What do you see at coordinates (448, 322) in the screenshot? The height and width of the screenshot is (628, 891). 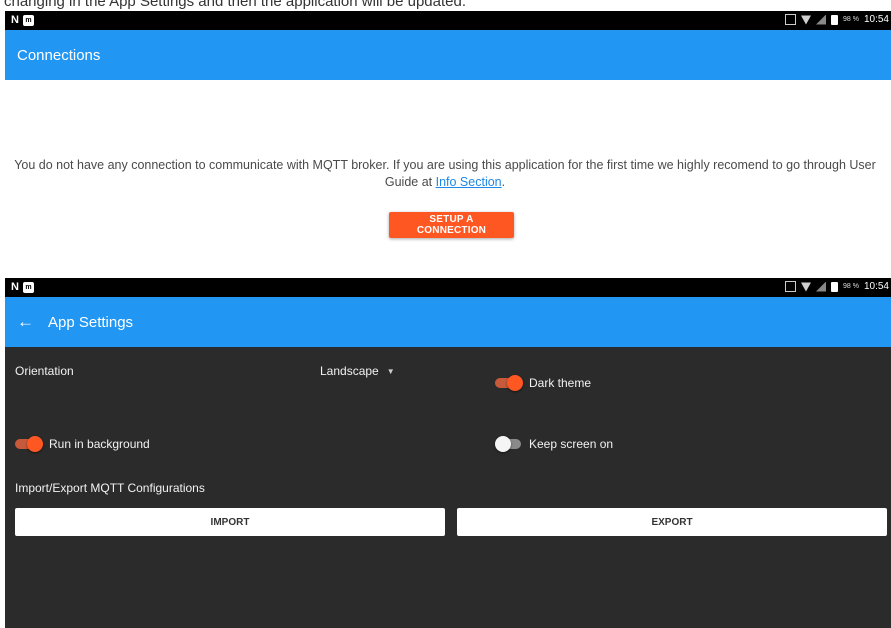 I see `settings-app-bar: ← App Settings` at bounding box center [448, 322].